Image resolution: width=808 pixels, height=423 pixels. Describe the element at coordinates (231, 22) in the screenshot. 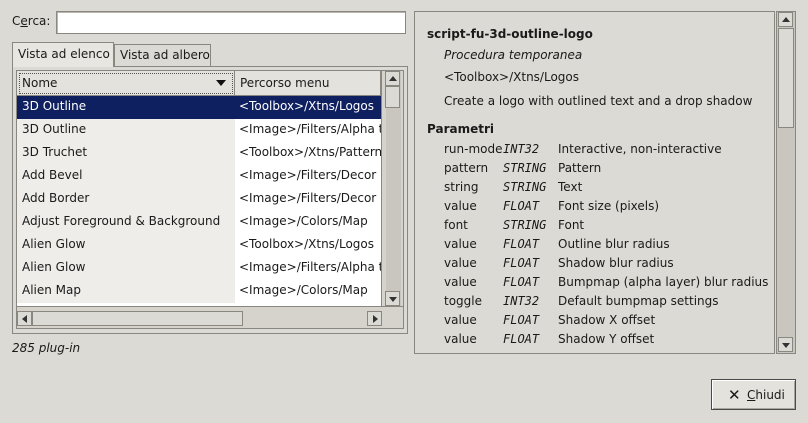

I see `search-input` at that location.